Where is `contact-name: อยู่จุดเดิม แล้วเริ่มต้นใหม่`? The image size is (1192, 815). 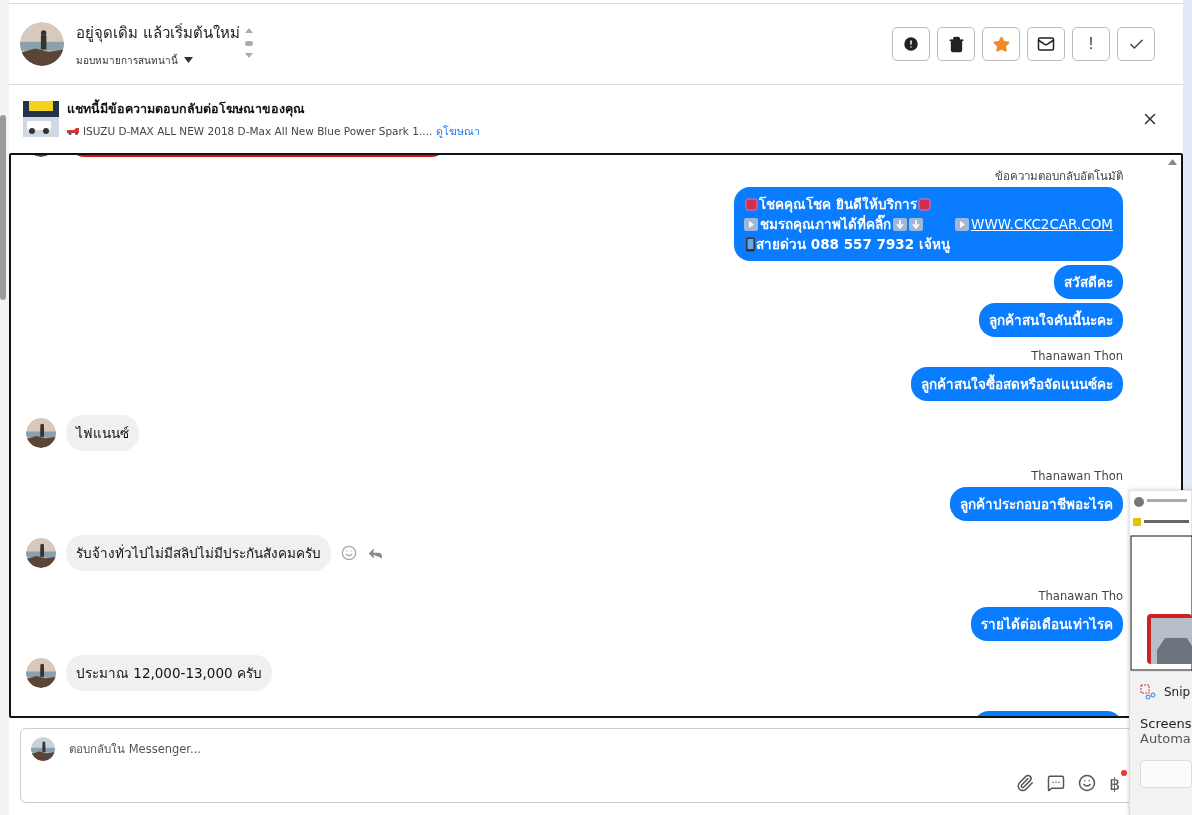
contact-name: อยู่จุดเดิม แล้วเริ่มต้นใหม่ is located at coordinates (158, 33).